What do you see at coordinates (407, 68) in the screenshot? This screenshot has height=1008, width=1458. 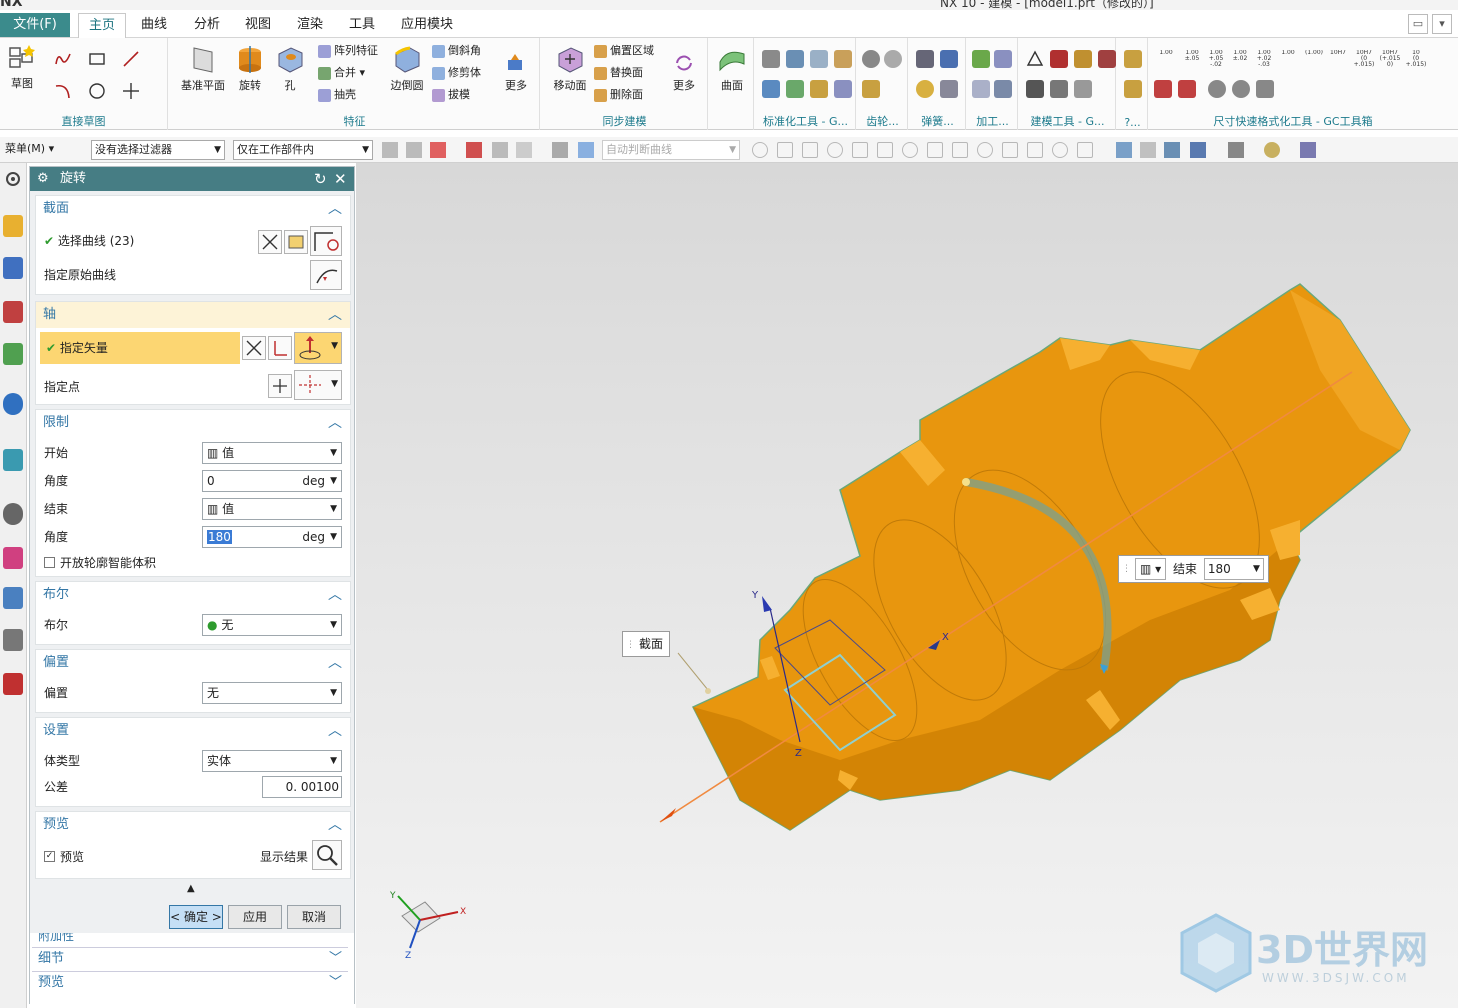 I see `edge-blend-button: 边倒圆` at bounding box center [407, 68].